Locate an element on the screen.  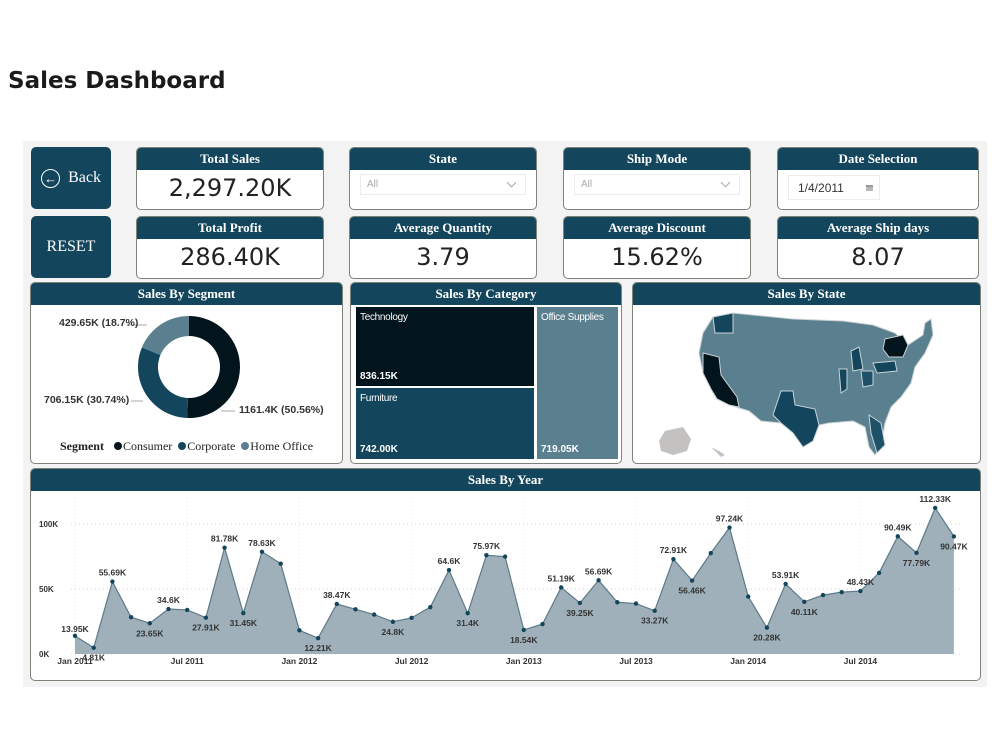
us-state-map is located at coordinates (806, 383).